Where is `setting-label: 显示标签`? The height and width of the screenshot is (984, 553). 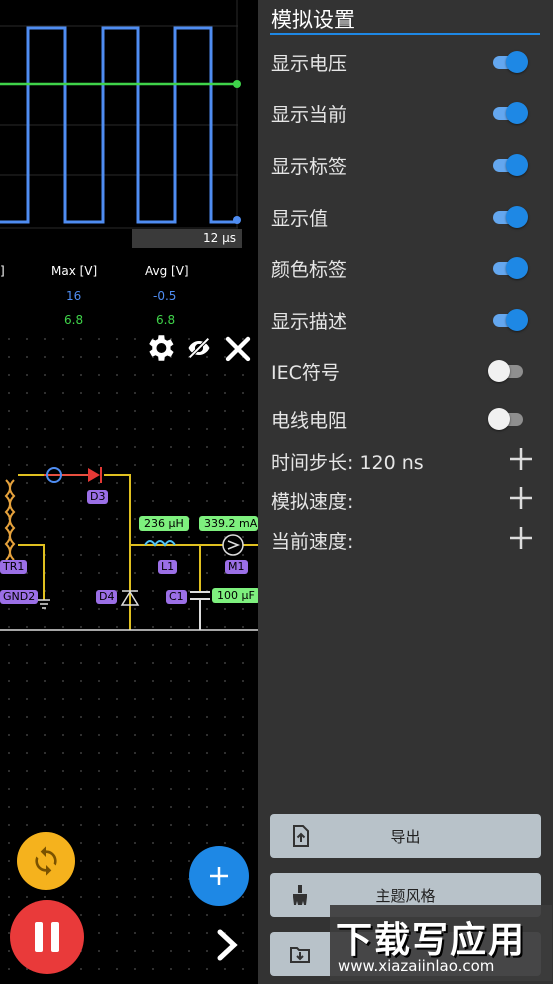
setting-label: 显示标签 is located at coordinates (309, 167).